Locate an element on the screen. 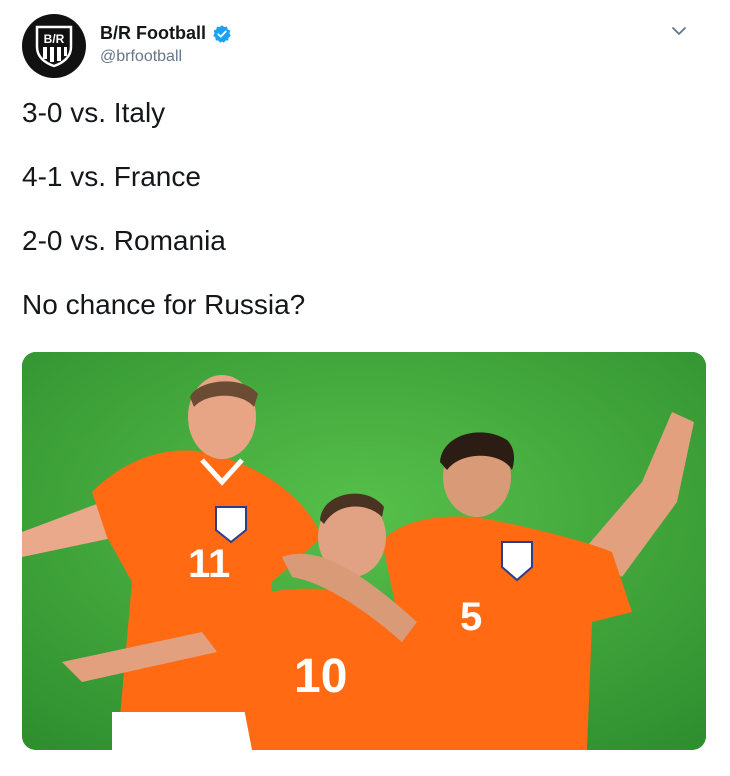 The image size is (730, 776). verified-badge-icon is located at coordinates (222, 34).